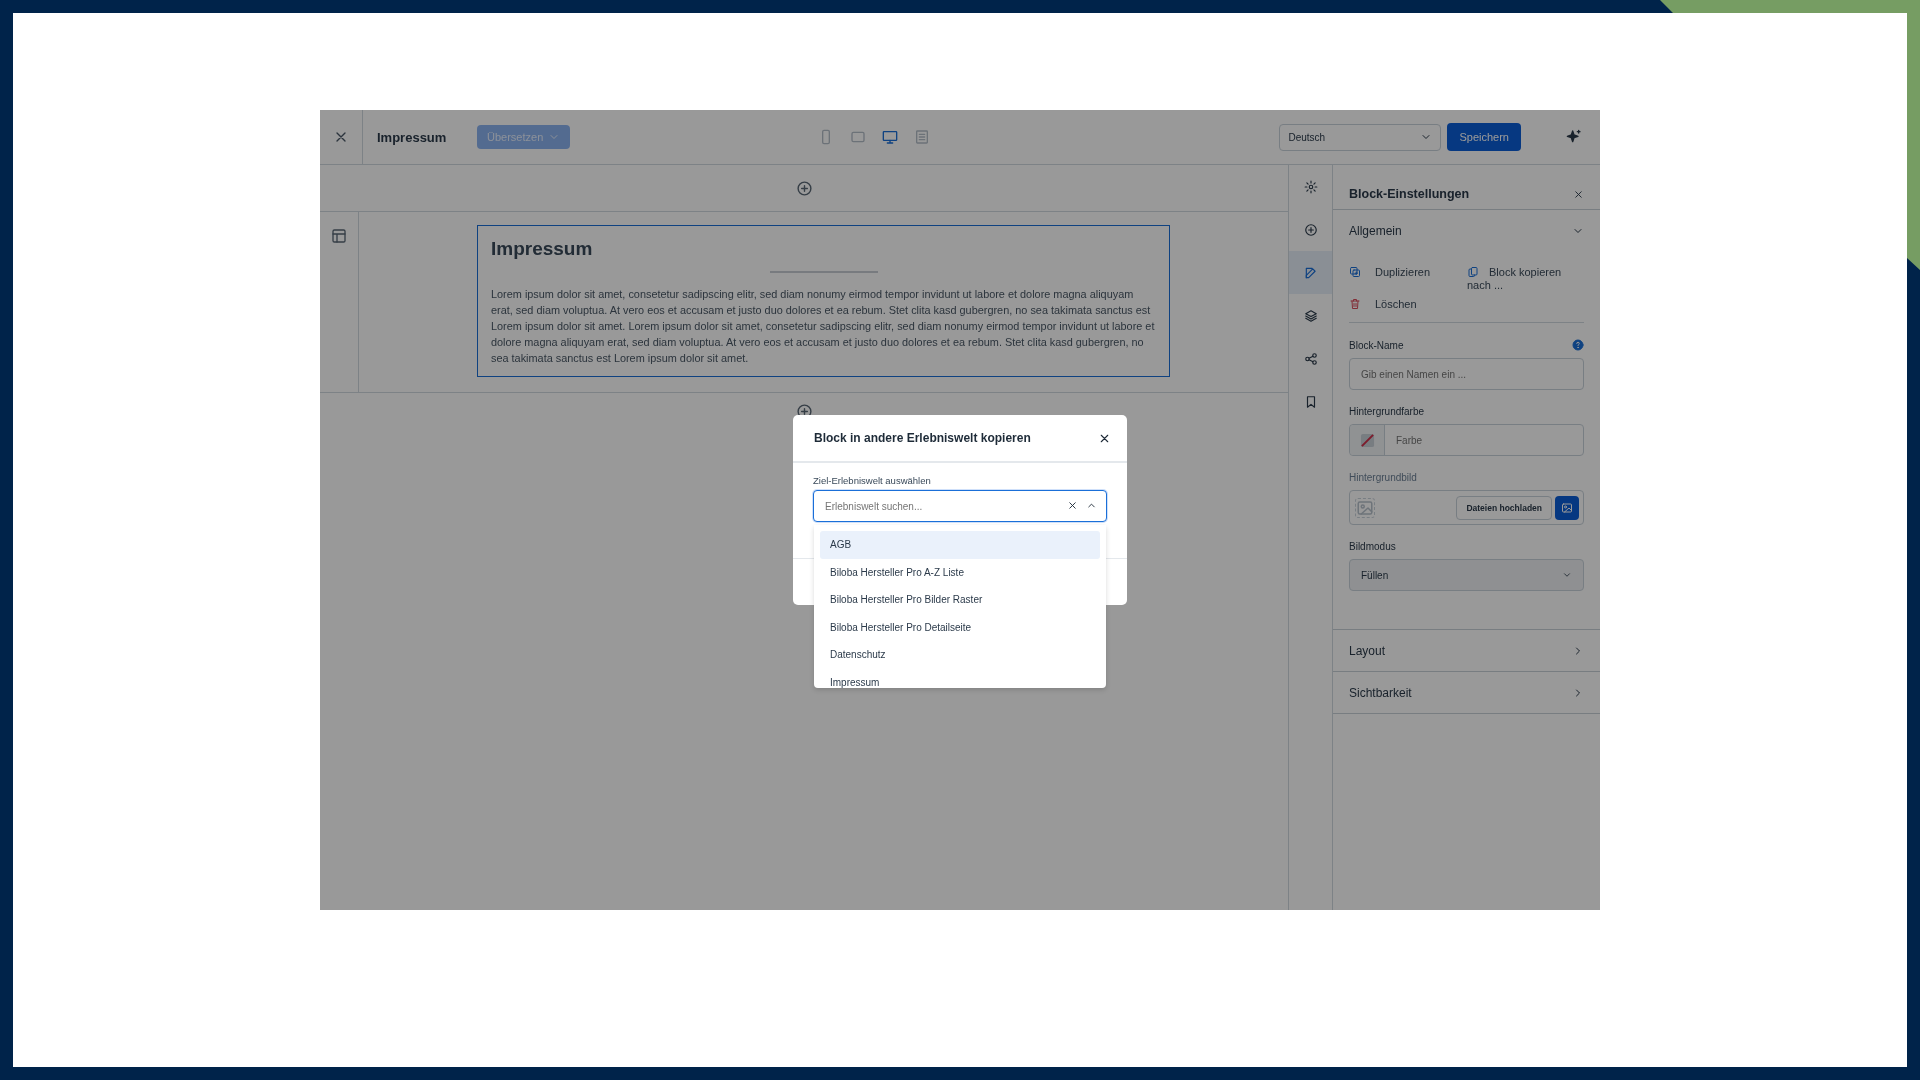 Image resolution: width=1920 pixels, height=1080 pixels. I want to click on section-header: Layout, so click(1466, 651).